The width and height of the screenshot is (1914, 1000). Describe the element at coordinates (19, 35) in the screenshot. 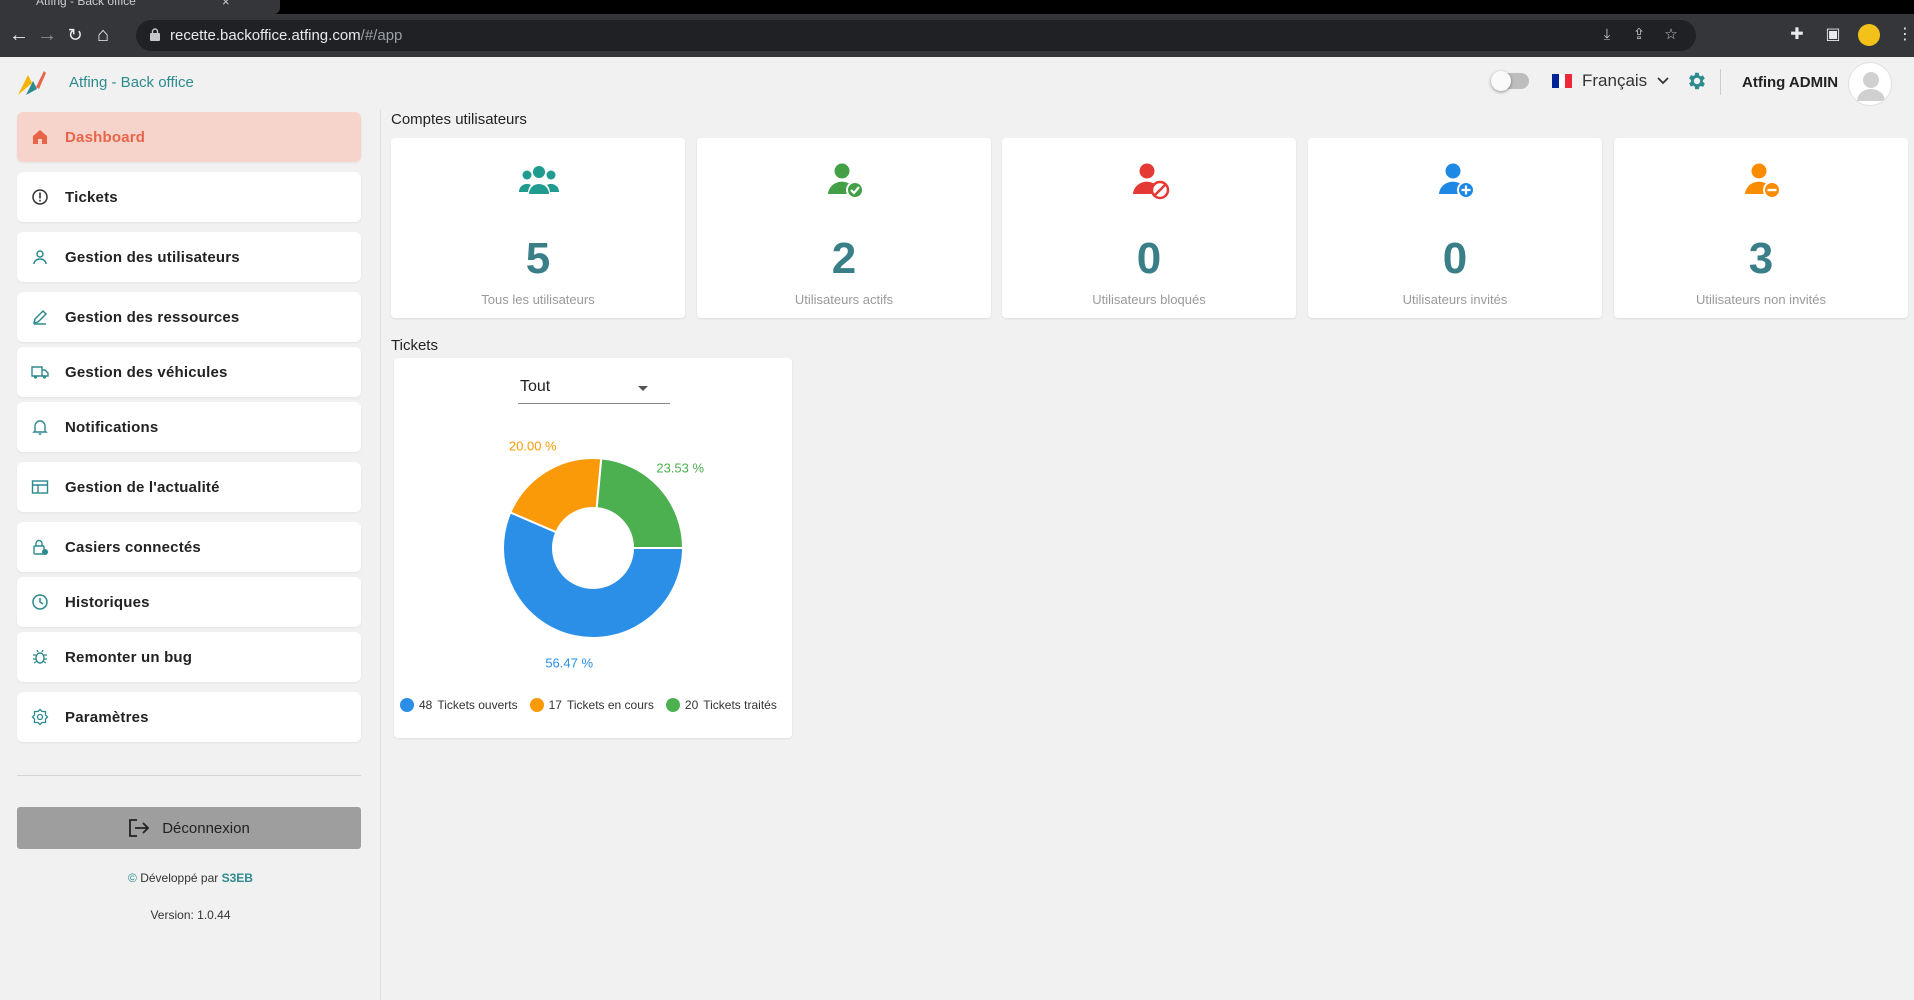

I see `back-arrow-icon: ←` at that location.